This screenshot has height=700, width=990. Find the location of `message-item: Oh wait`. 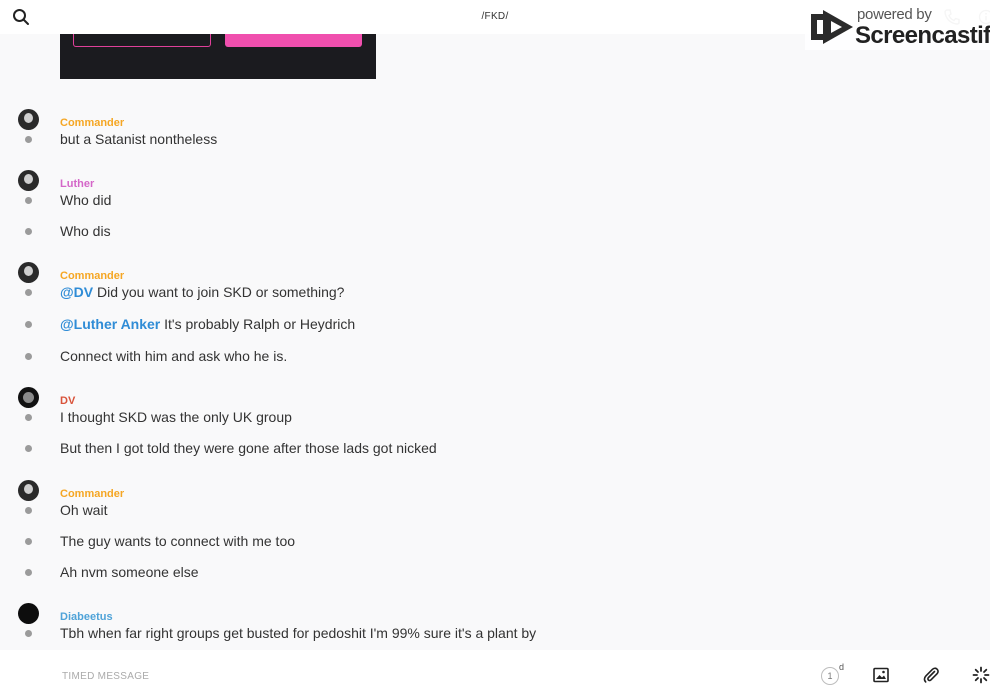

message-item: Oh wait is located at coordinates (495, 517).